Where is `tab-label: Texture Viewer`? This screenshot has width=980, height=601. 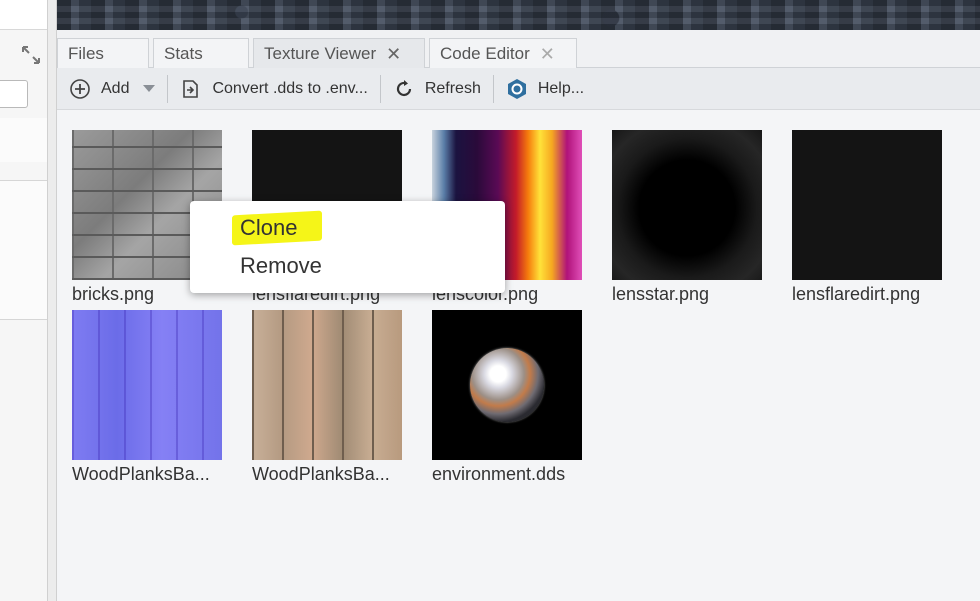 tab-label: Texture Viewer is located at coordinates (320, 53).